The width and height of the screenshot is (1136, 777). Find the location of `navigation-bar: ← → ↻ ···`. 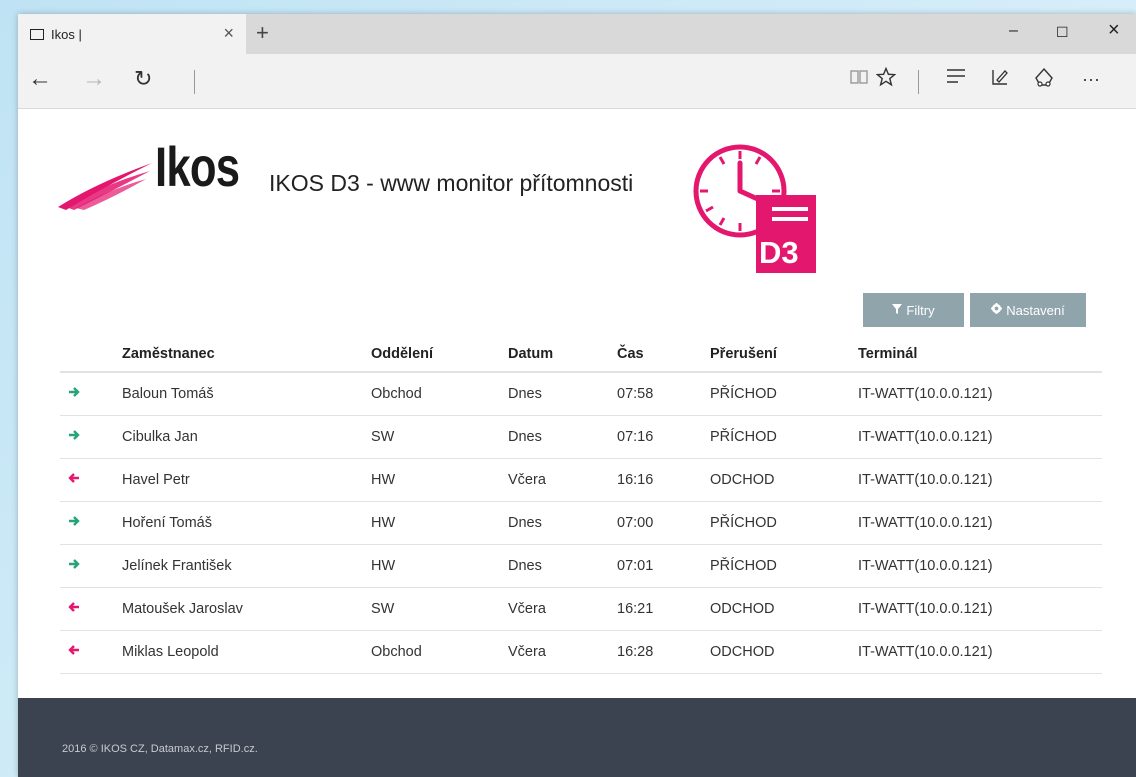

navigation-bar: ← → ↻ ··· is located at coordinates (577, 81).